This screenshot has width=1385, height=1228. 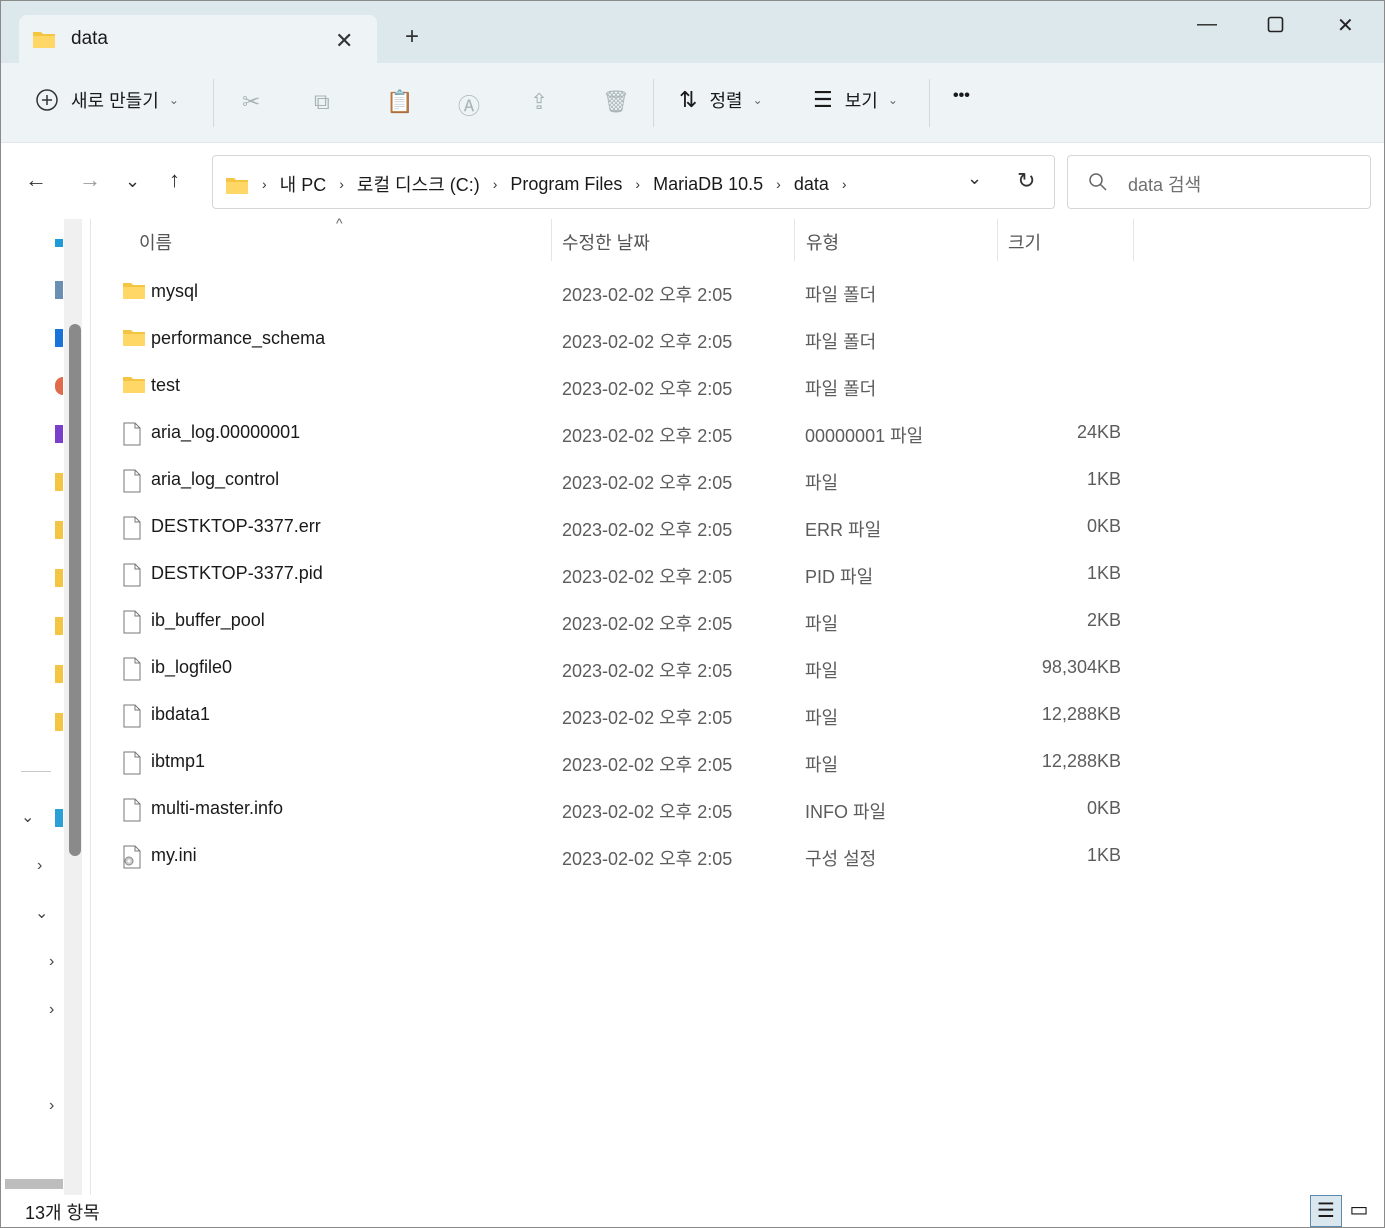 What do you see at coordinates (75, 590) in the screenshot?
I see `navigation-pane-scroll-thumb` at bounding box center [75, 590].